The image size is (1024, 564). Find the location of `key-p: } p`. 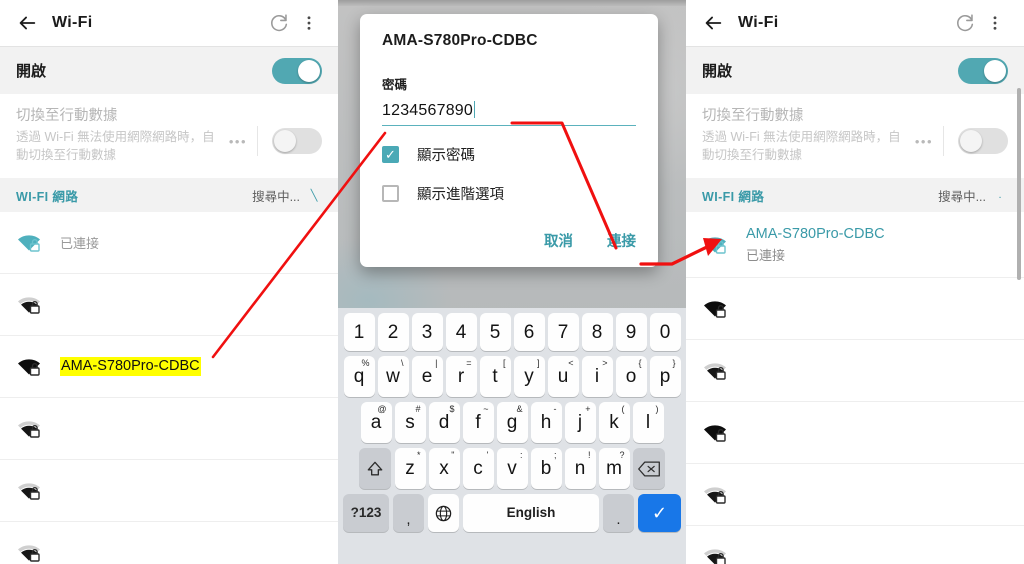

key-p: } p is located at coordinates (665, 376).